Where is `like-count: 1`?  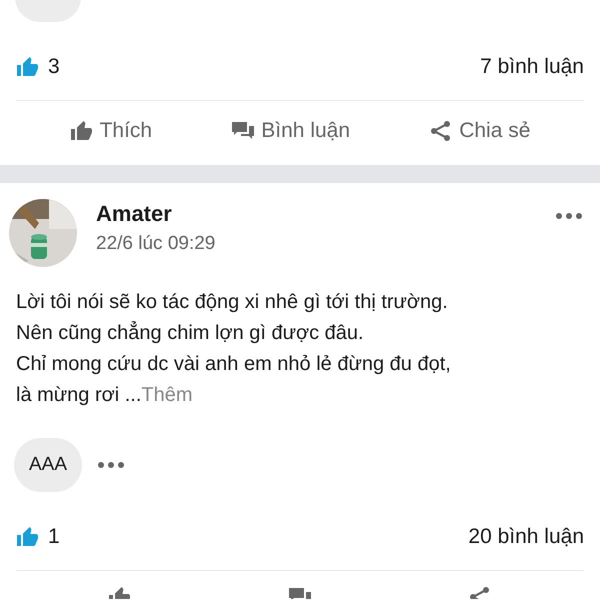 like-count: 1 is located at coordinates (54, 537).